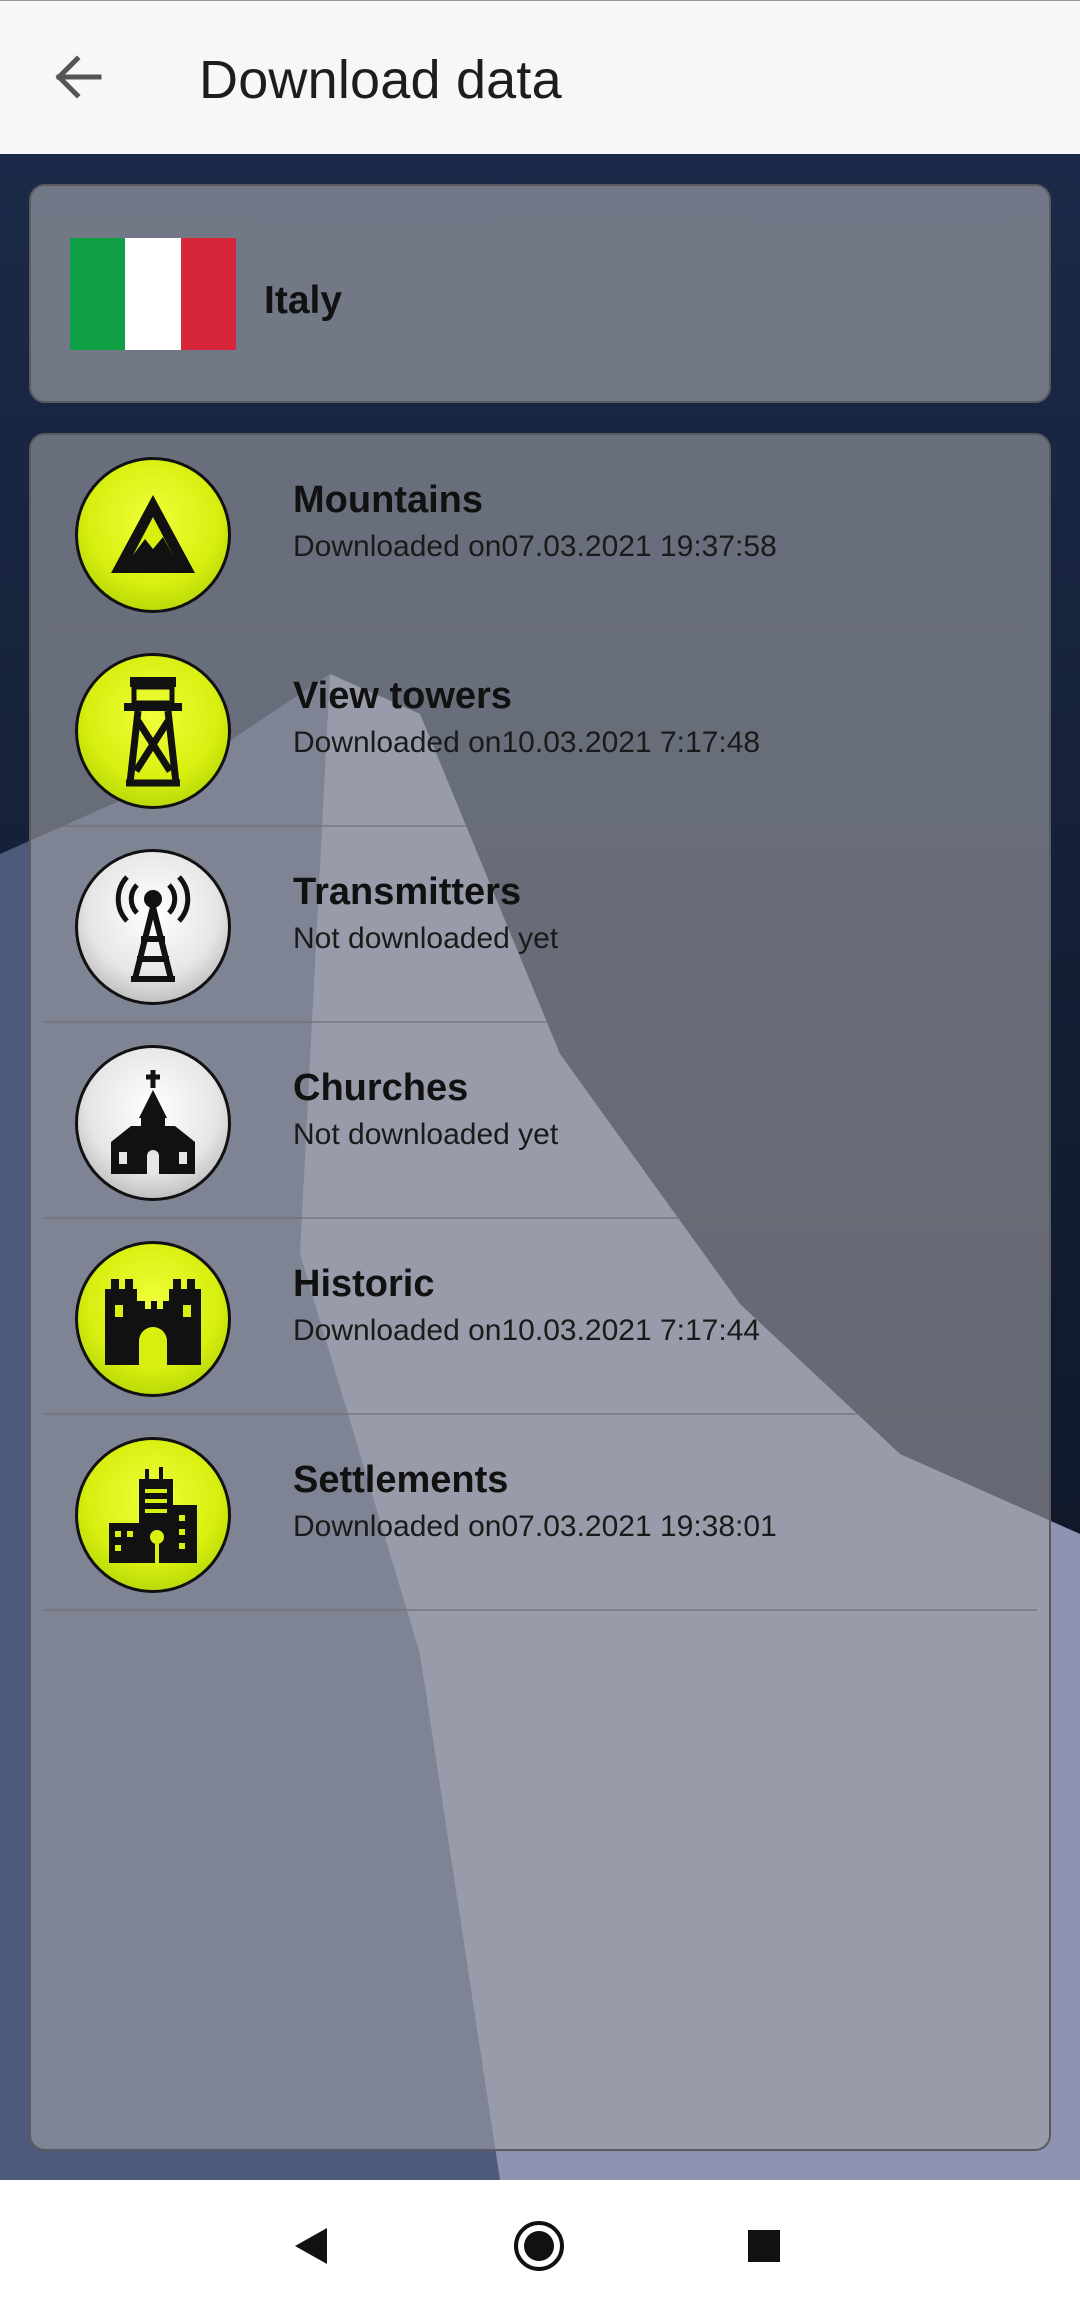 The width and height of the screenshot is (1080, 2311). I want to click on tower-icon, so click(153, 731).